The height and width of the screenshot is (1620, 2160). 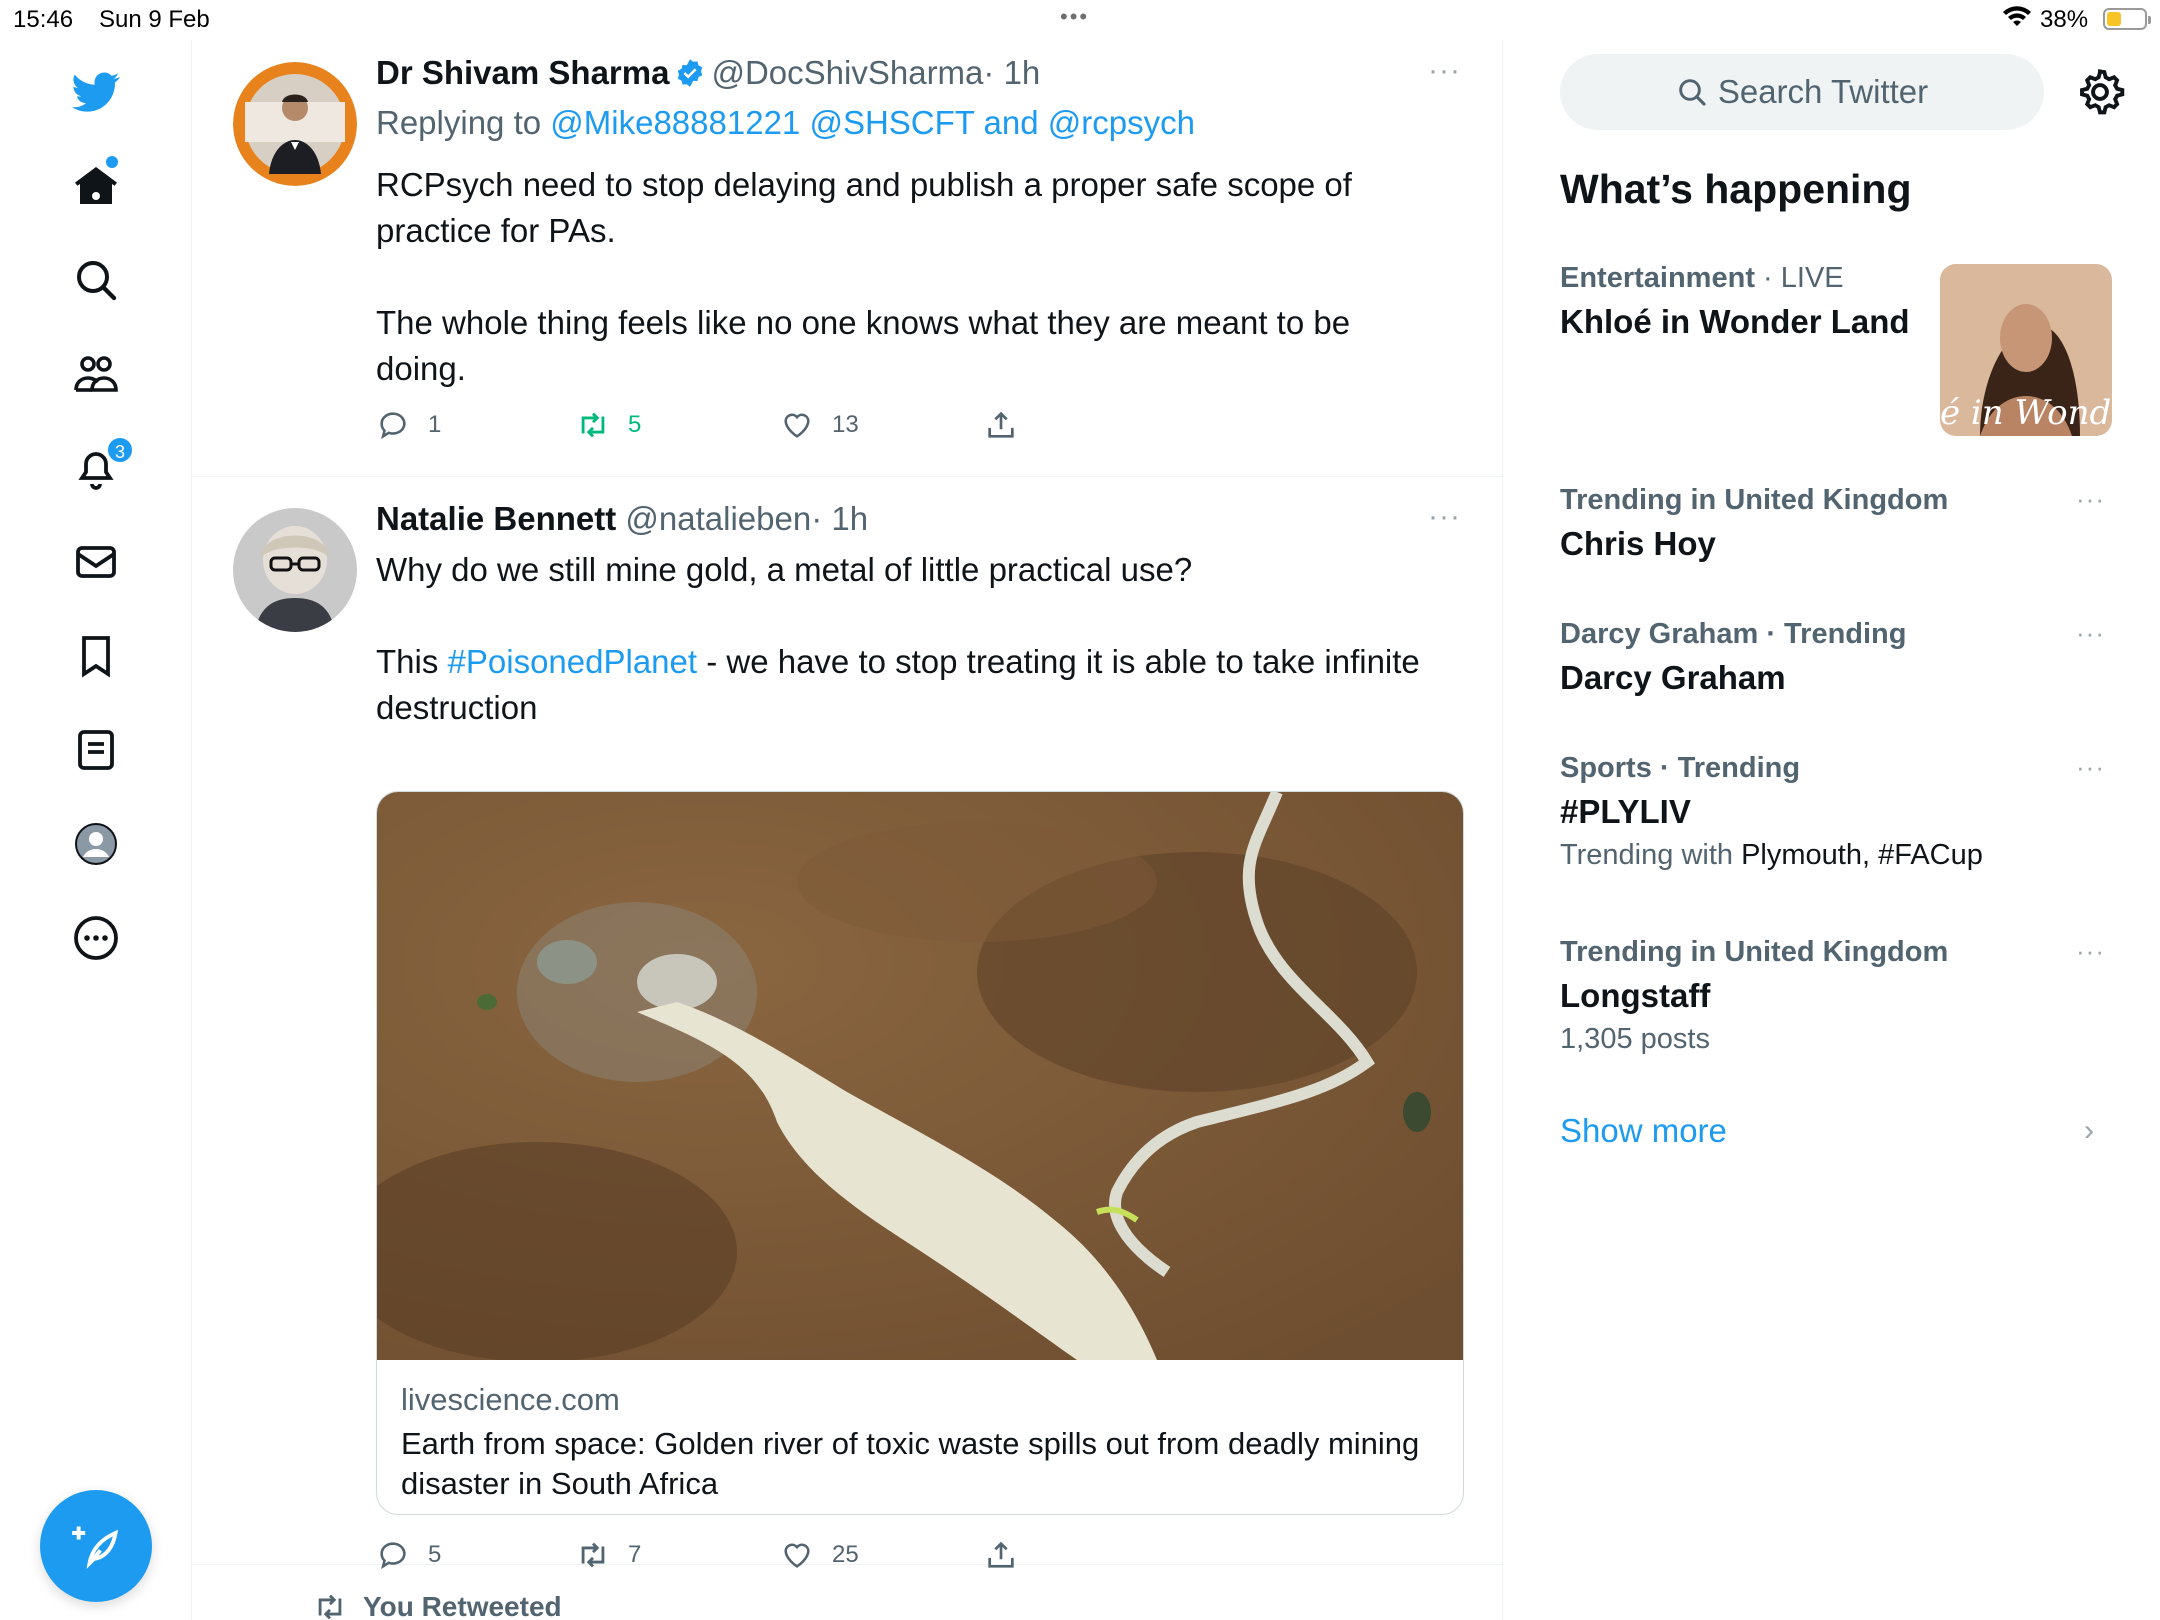 What do you see at coordinates (1840, 523) in the screenshot?
I see `trend-item: Trending in United Kingdom Chris Hoy` at bounding box center [1840, 523].